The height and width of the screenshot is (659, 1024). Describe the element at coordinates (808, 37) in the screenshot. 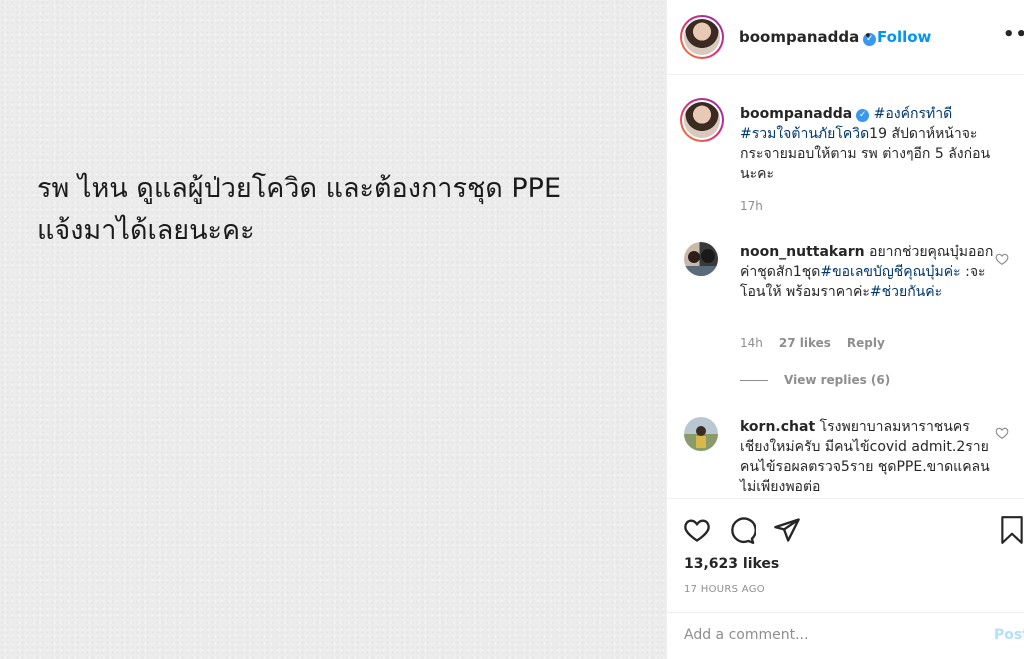

I see `author-username: boompanadda ✓` at that location.